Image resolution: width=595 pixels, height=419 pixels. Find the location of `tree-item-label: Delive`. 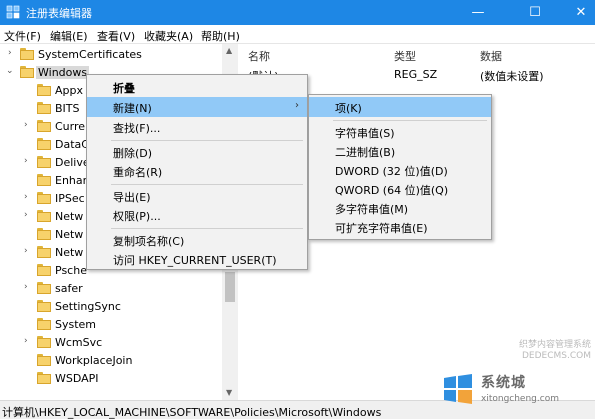

tree-item-label: Delive is located at coordinates (72, 162).